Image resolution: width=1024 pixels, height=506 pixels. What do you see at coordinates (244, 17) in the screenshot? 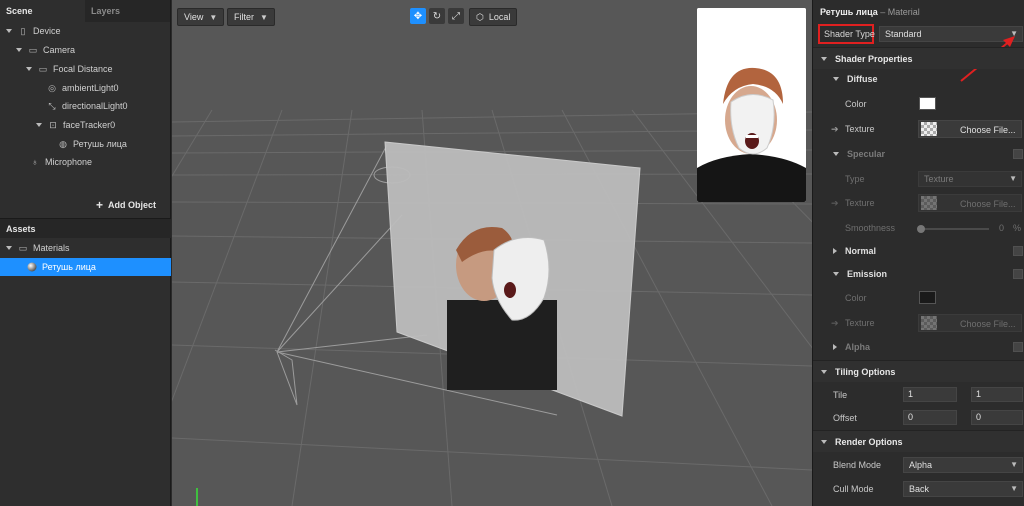
I see `filter-label: Filter` at bounding box center [244, 17].